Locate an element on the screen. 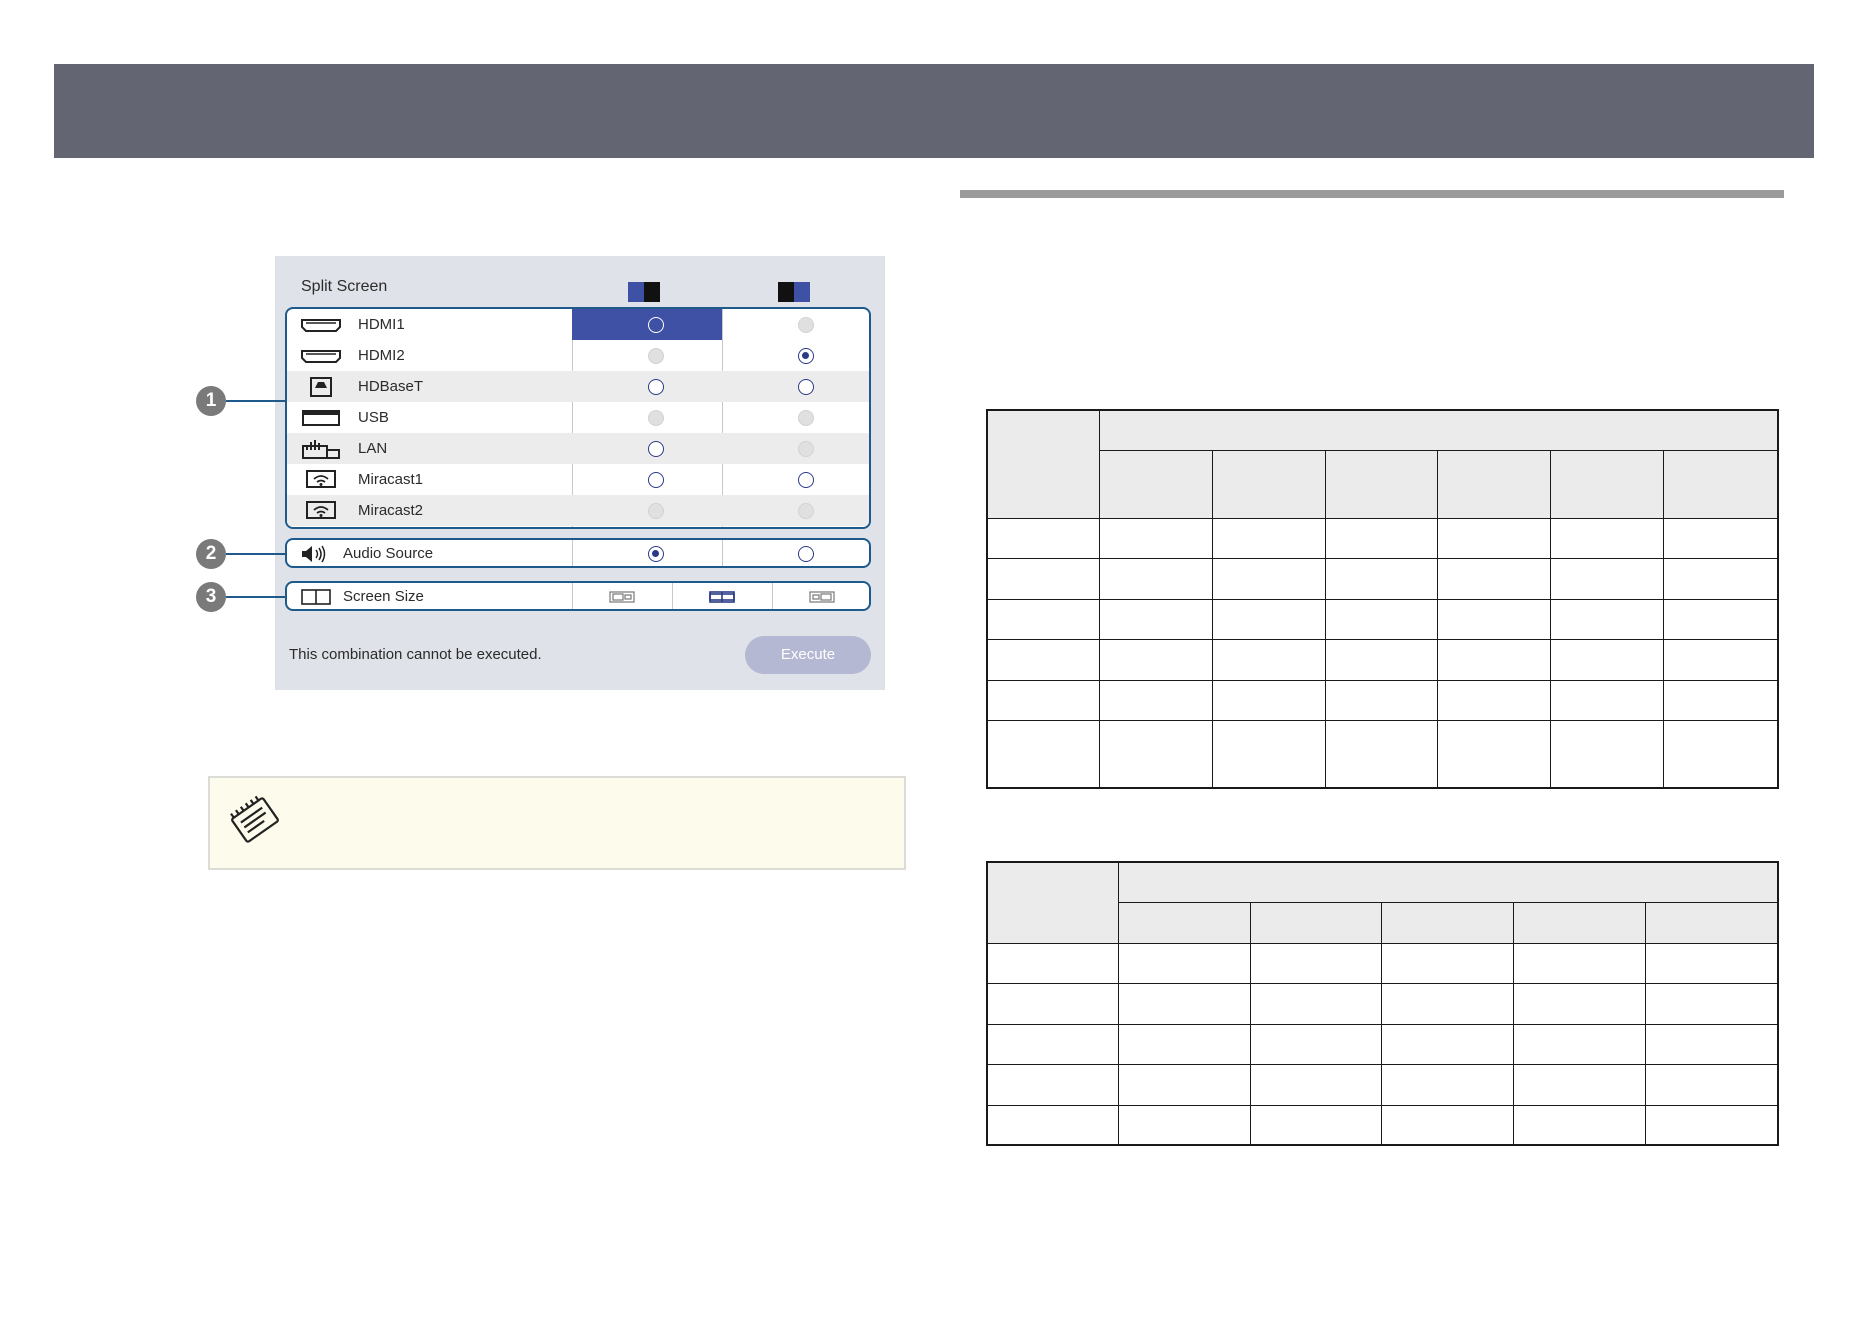 Image resolution: width=1872 pixels, height=1324 pixels. table-1-group-header is located at coordinates (1439, 430).